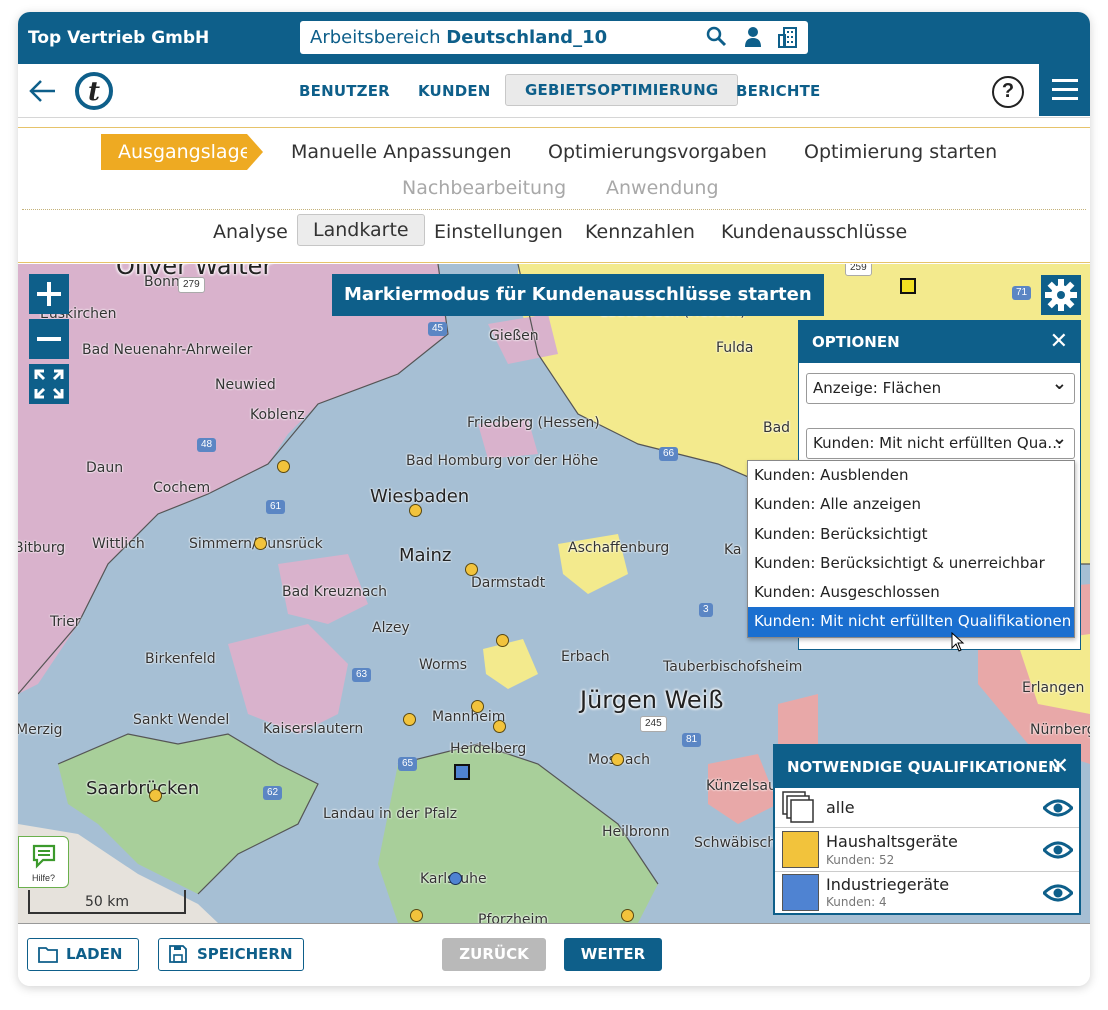 The width and height of the screenshot is (1108, 1010). I want to click on city-label: Mainz, so click(425, 555).